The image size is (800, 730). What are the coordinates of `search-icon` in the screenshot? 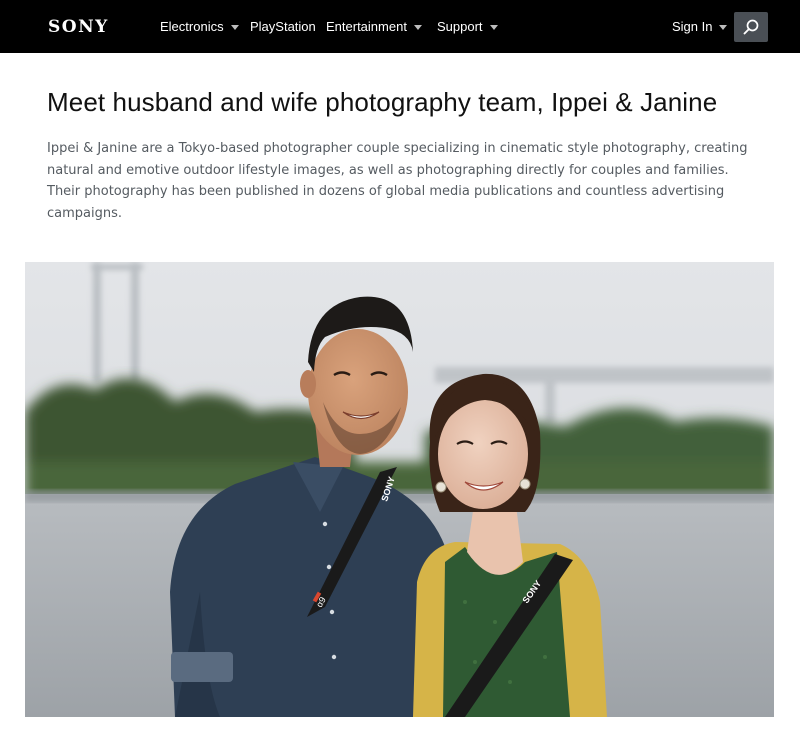 It's located at (751, 27).